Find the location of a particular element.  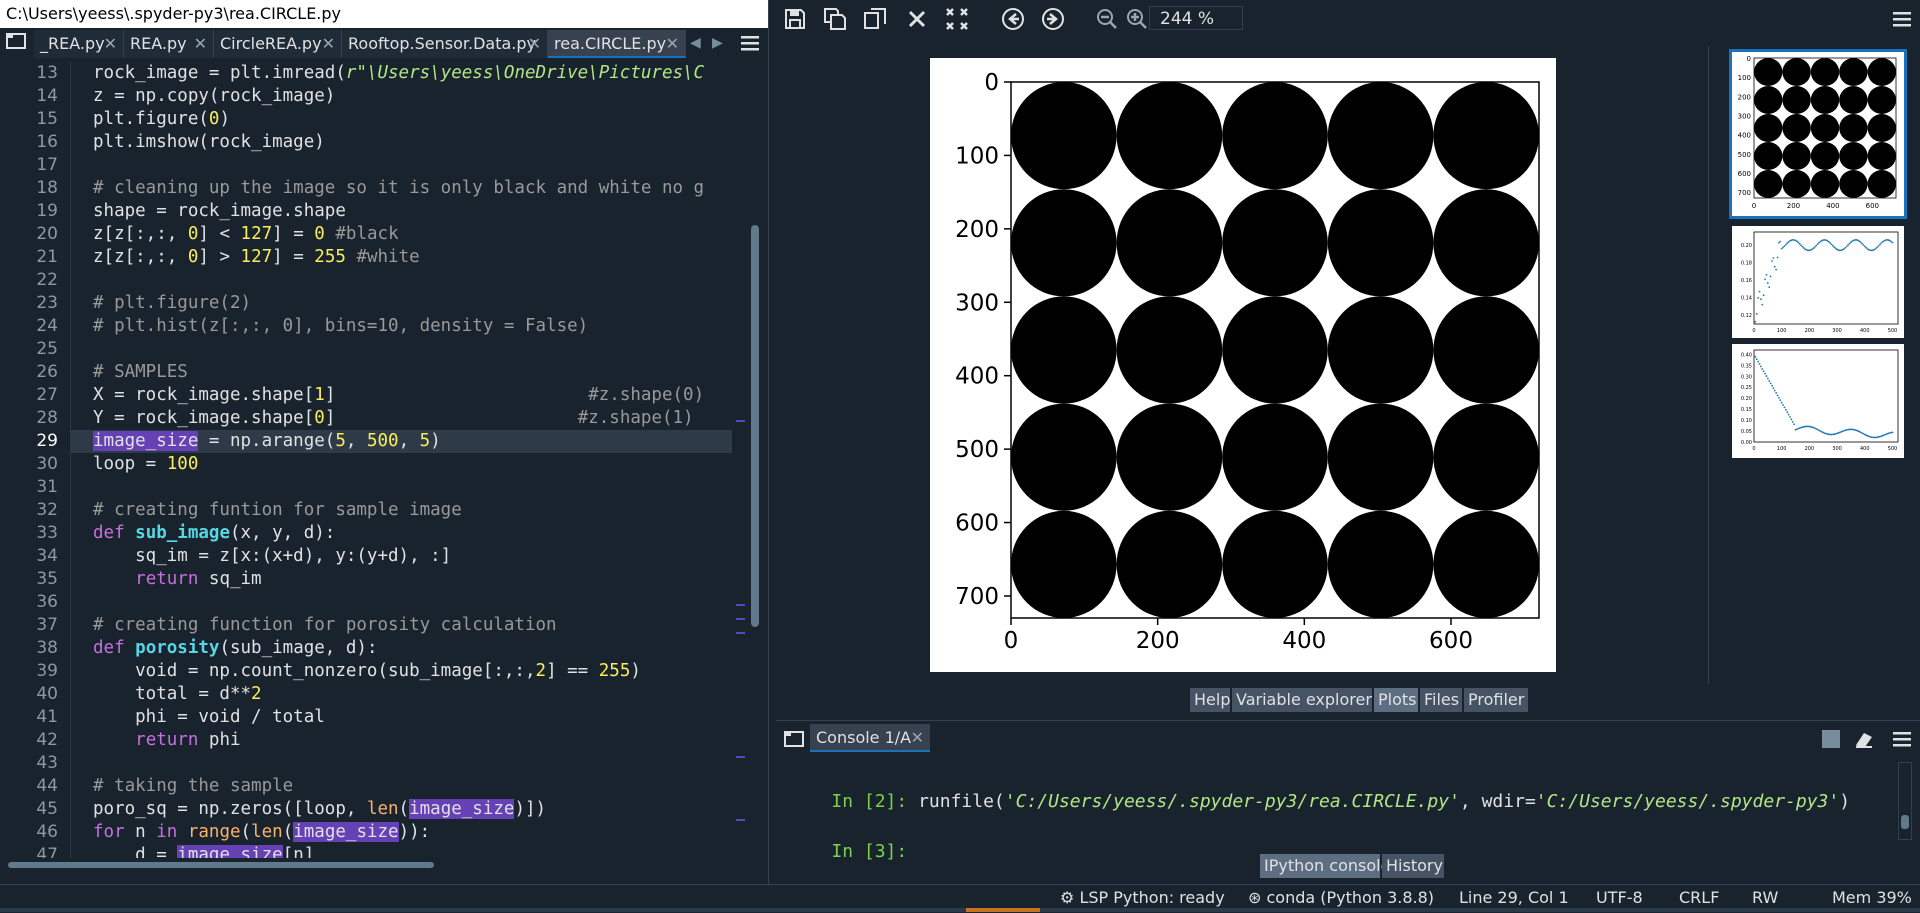

line-number: 32 is located at coordinates (47, 510).